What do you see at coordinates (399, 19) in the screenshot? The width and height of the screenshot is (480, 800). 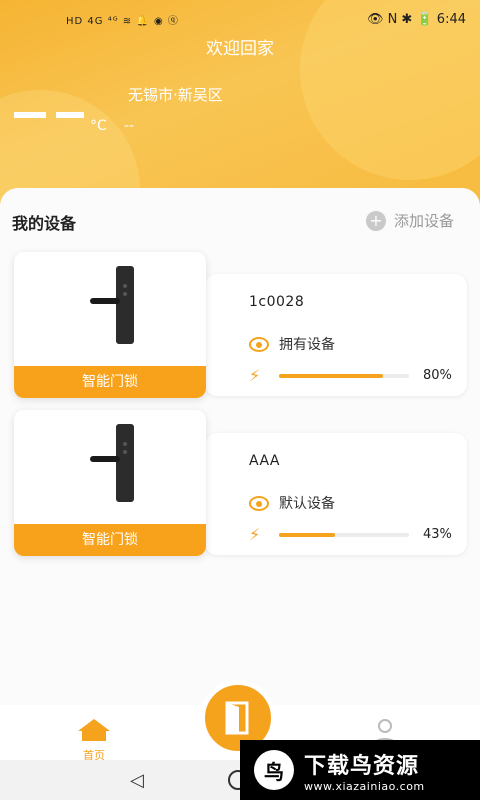 I see `status-right-icons: 👁 N ✱ 🔋` at bounding box center [399, 19].